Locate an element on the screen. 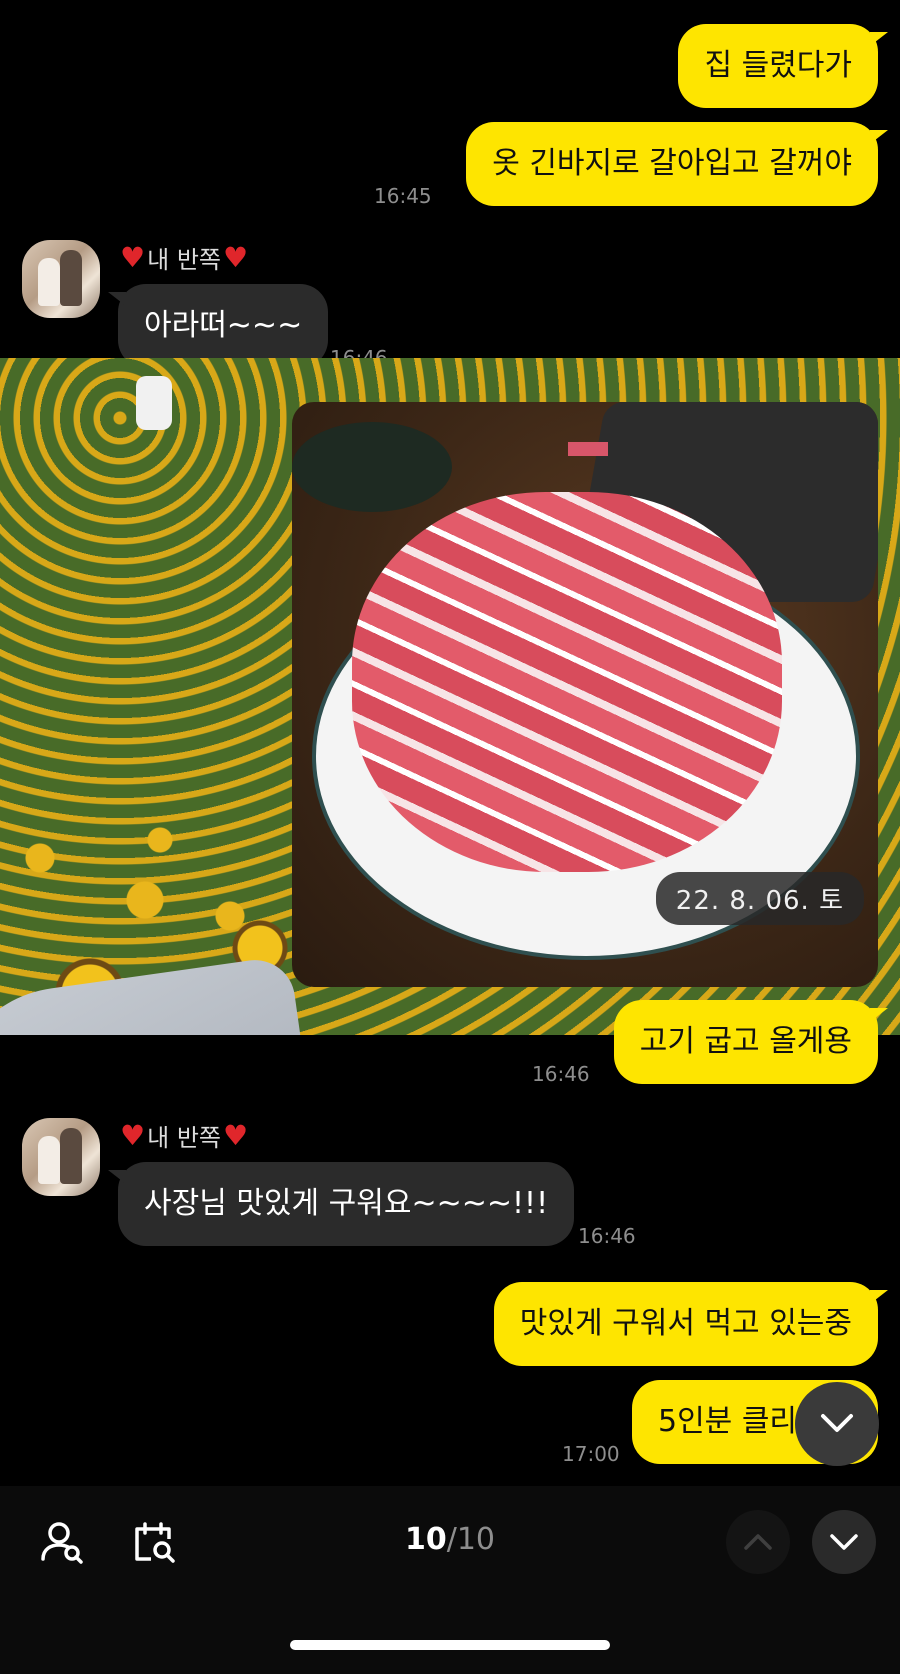 The width and height of the screenshot is (900, 1674). home-indicator is located at coordinates (450, 1645).